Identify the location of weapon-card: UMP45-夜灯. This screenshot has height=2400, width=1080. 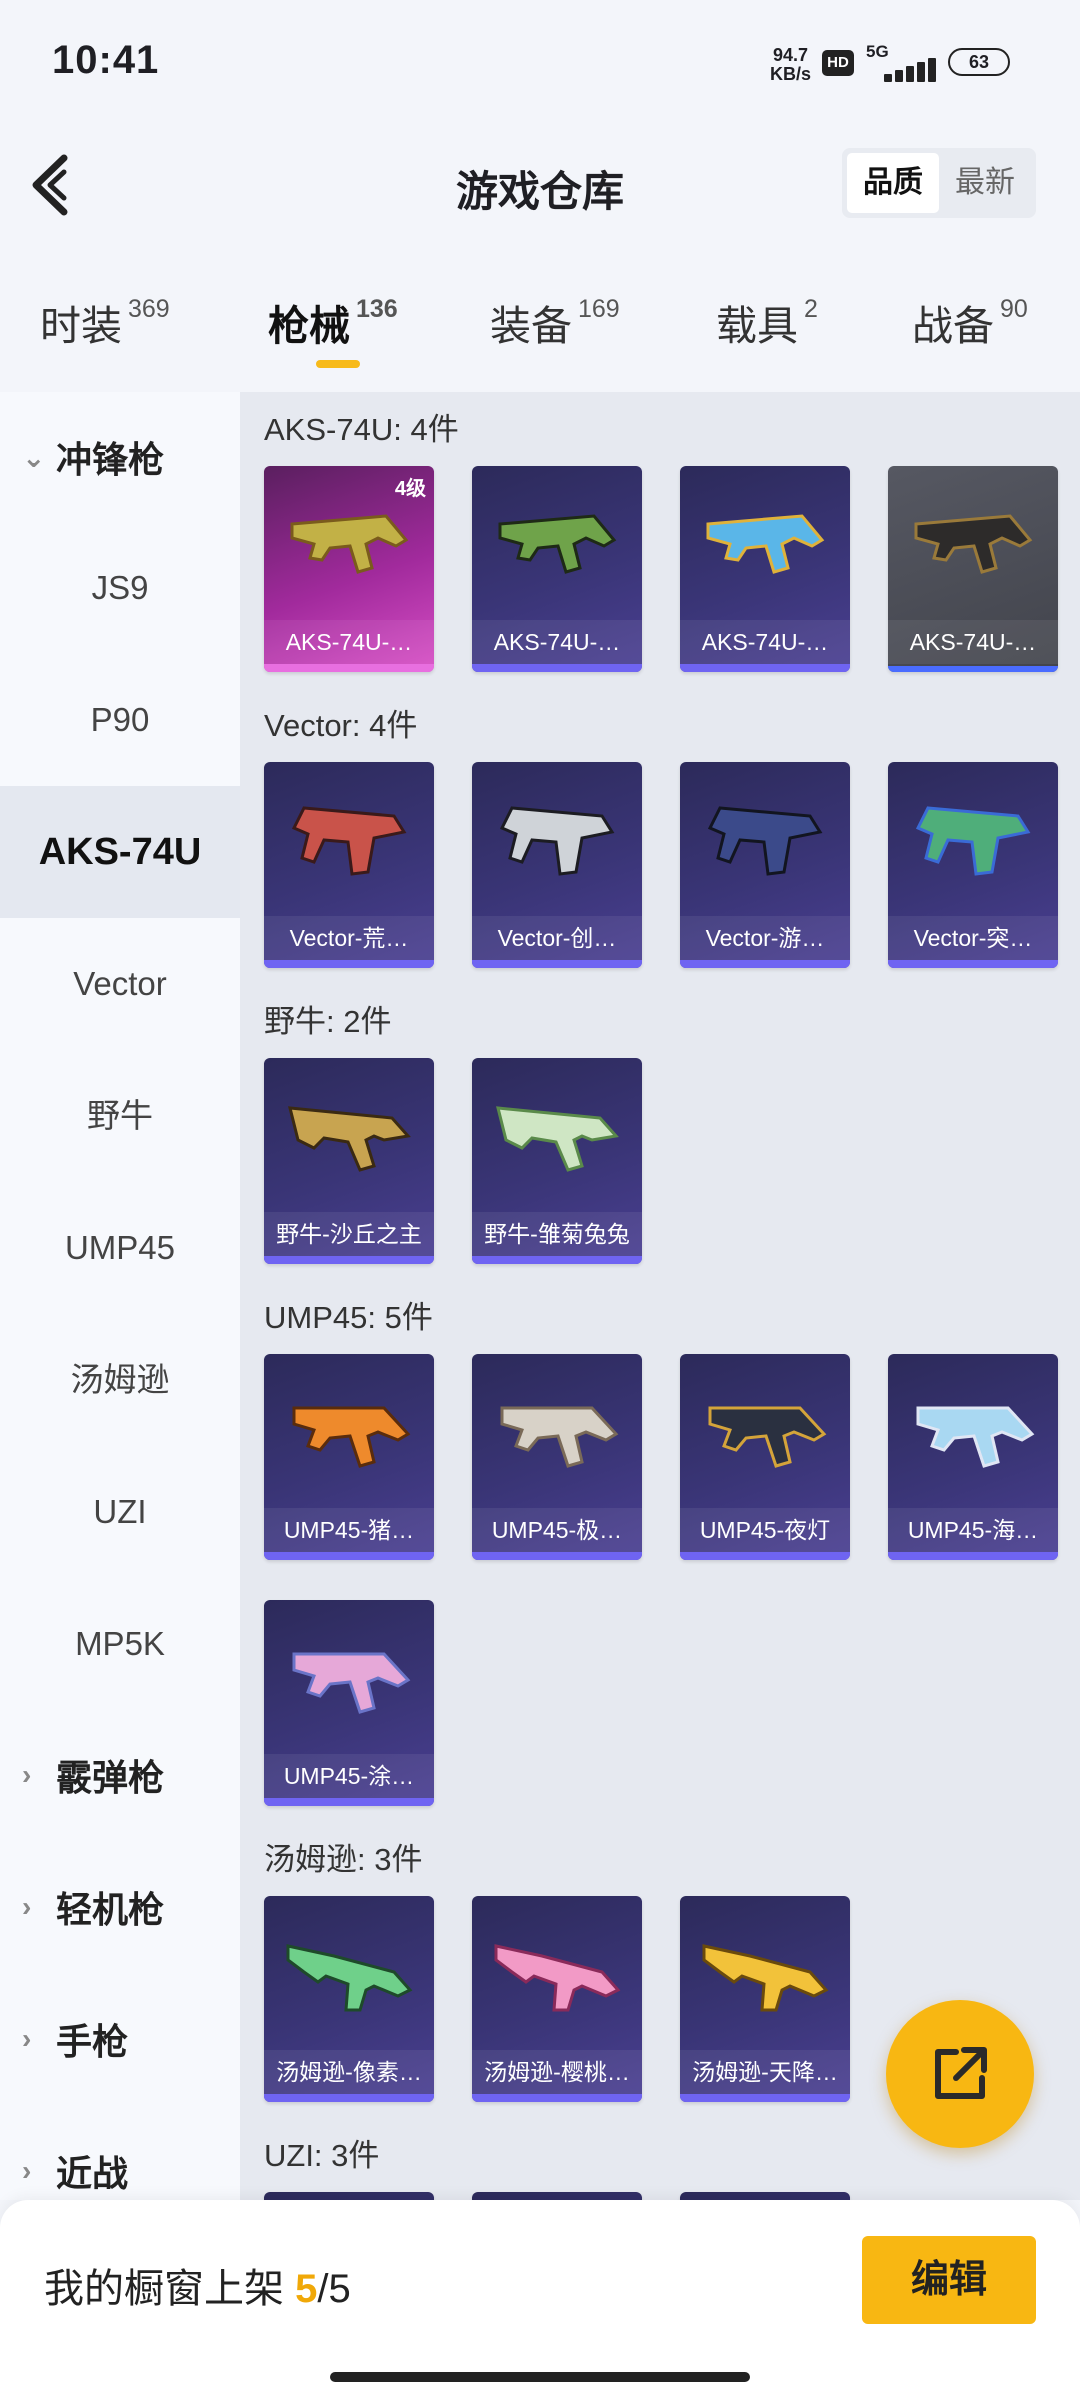
(765, 1457).